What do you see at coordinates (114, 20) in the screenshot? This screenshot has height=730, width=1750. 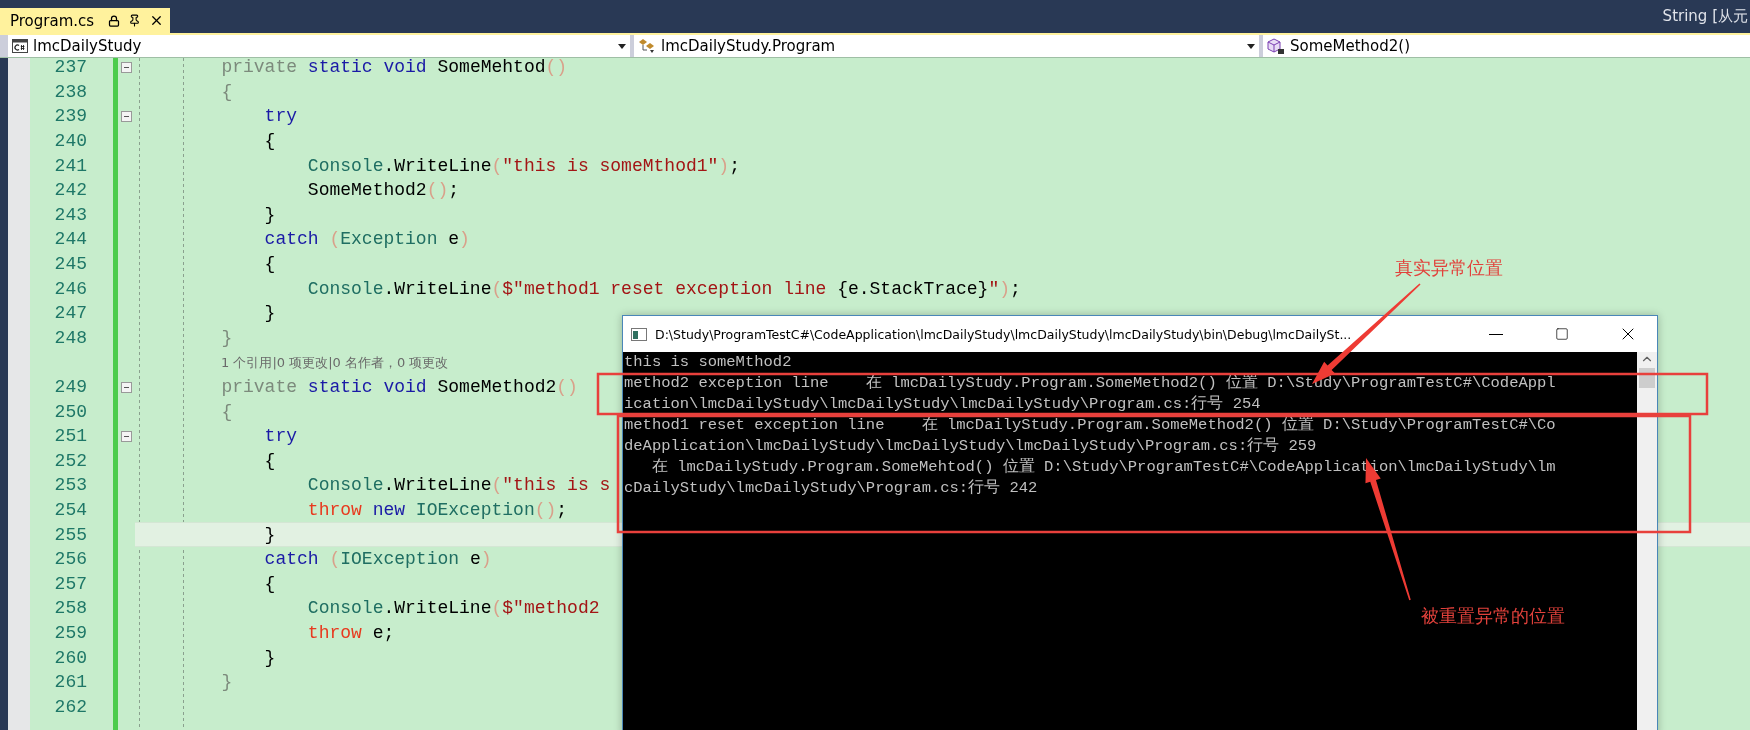 I see `lock-icon` at bounding box center [114, 20].